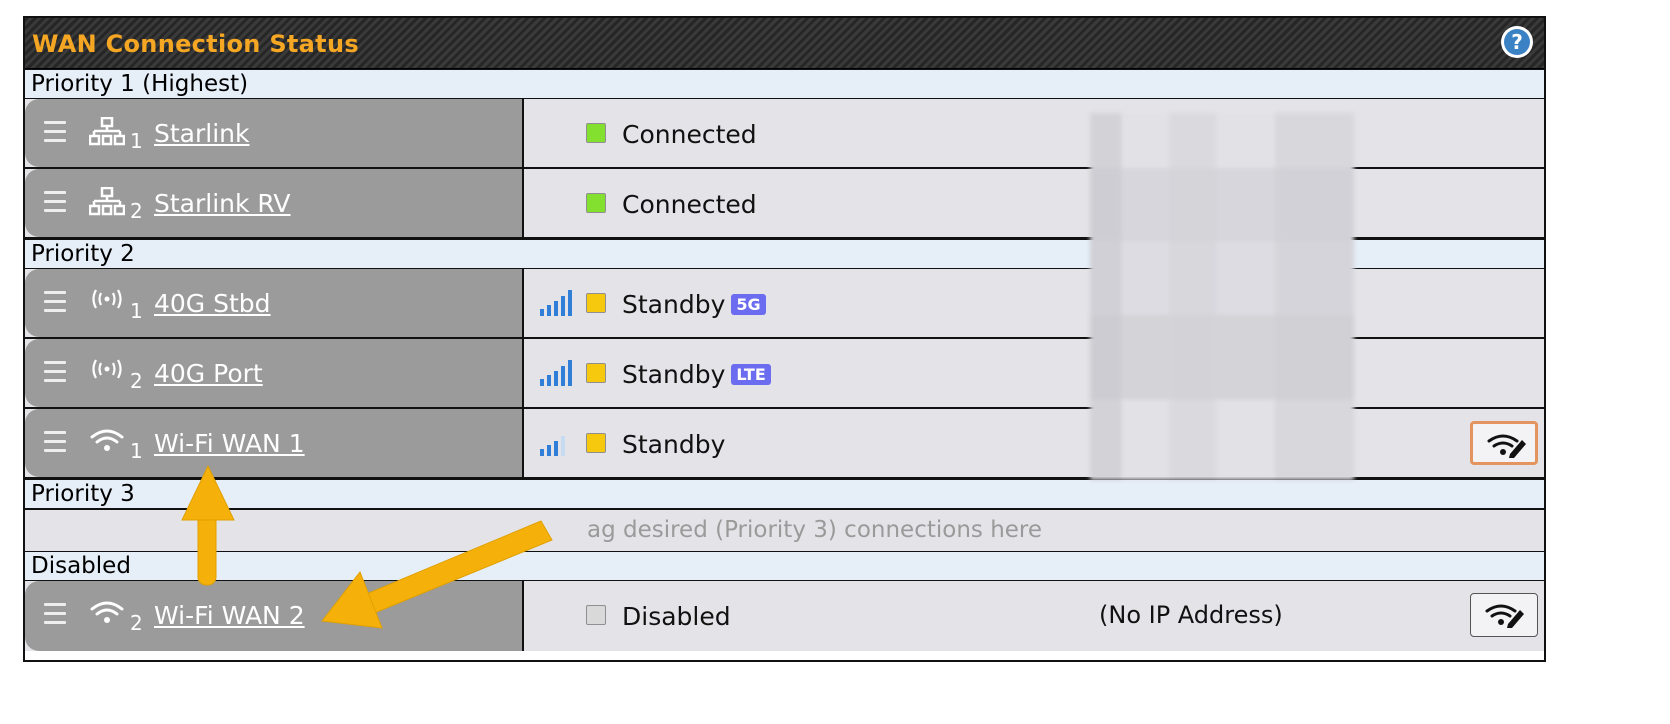  What do you see at coordinates (784, 84) in the screenshot?
I see `section-priority-1: Priority 1 (Highest)` at bounding box center [784, 84].